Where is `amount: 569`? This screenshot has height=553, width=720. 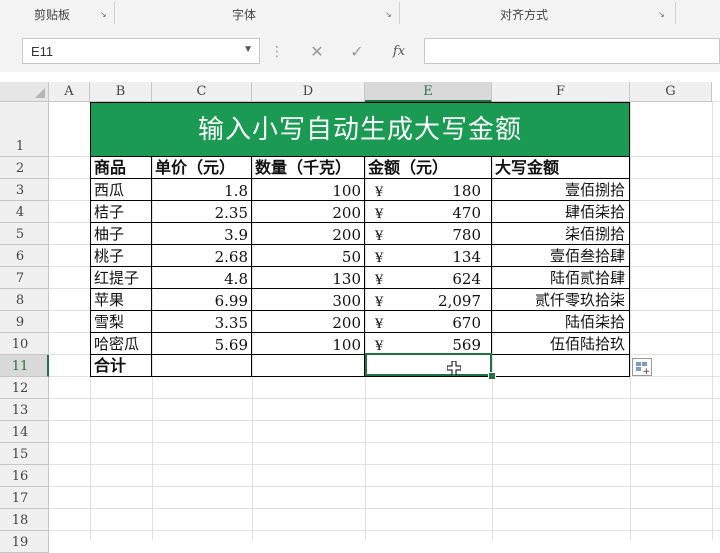 amount: 569 is located at coordinates (466, 345).